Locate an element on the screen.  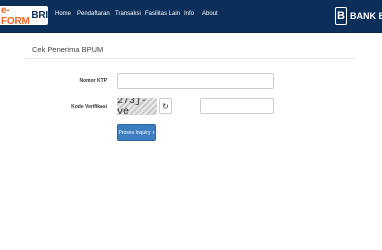
eform-bri-logo: e-FORM BRI is located at coordinates (24, 15).